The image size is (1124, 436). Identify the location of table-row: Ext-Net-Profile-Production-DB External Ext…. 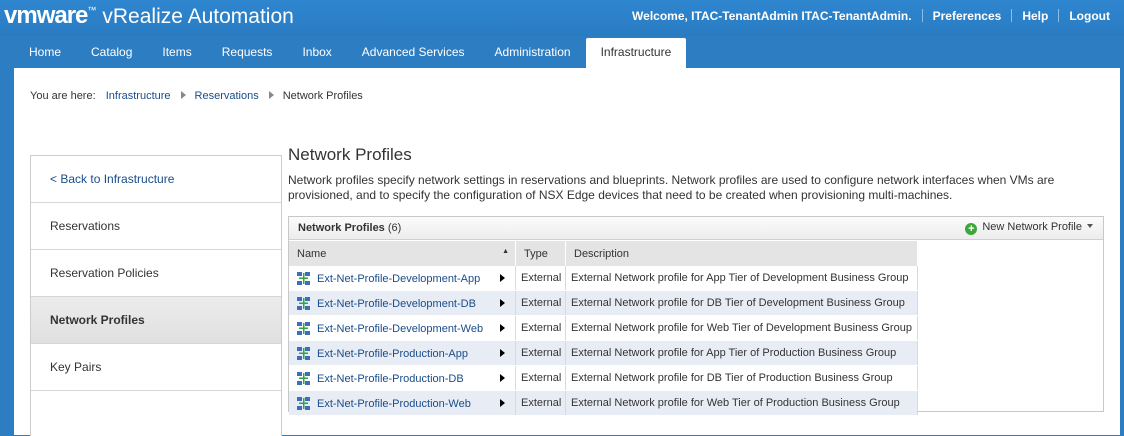
(603, 378).